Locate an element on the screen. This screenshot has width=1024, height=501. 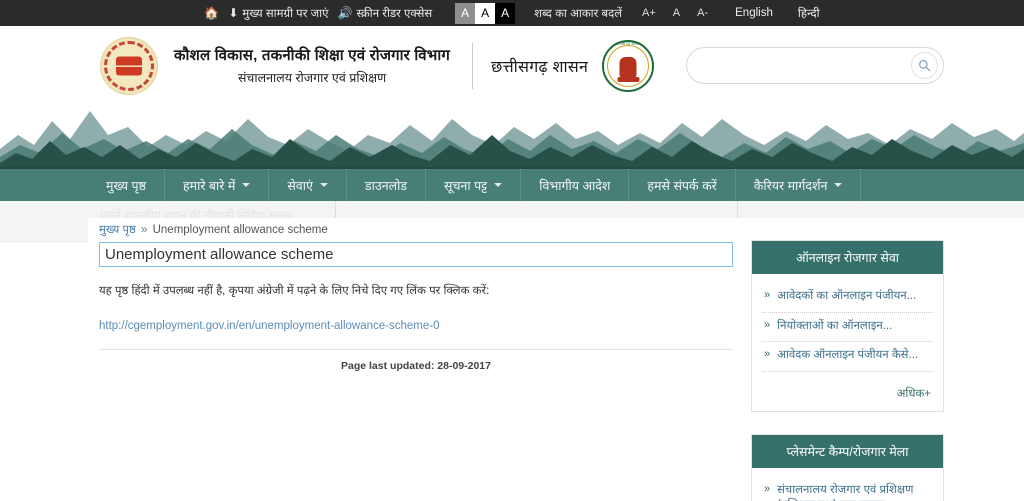
contrast-grey-button: A is located at coordinates (465, 13).